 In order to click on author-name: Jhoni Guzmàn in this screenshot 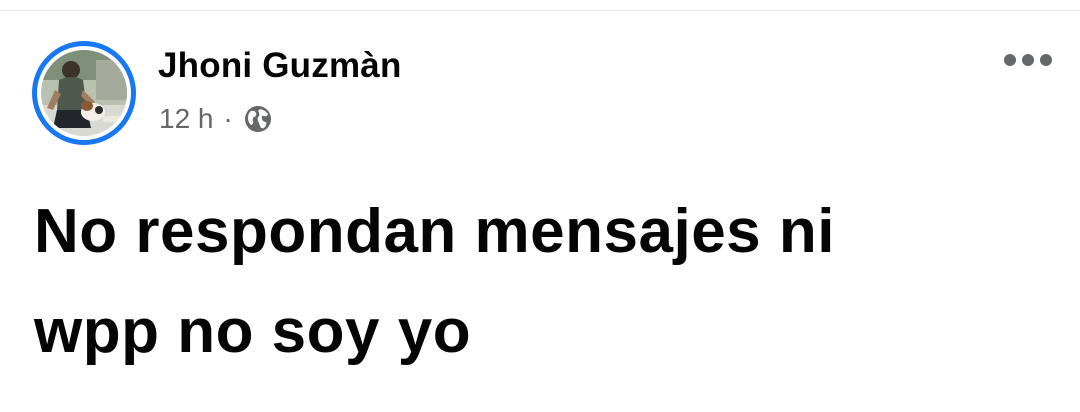, I will do `click(280, 66)`.